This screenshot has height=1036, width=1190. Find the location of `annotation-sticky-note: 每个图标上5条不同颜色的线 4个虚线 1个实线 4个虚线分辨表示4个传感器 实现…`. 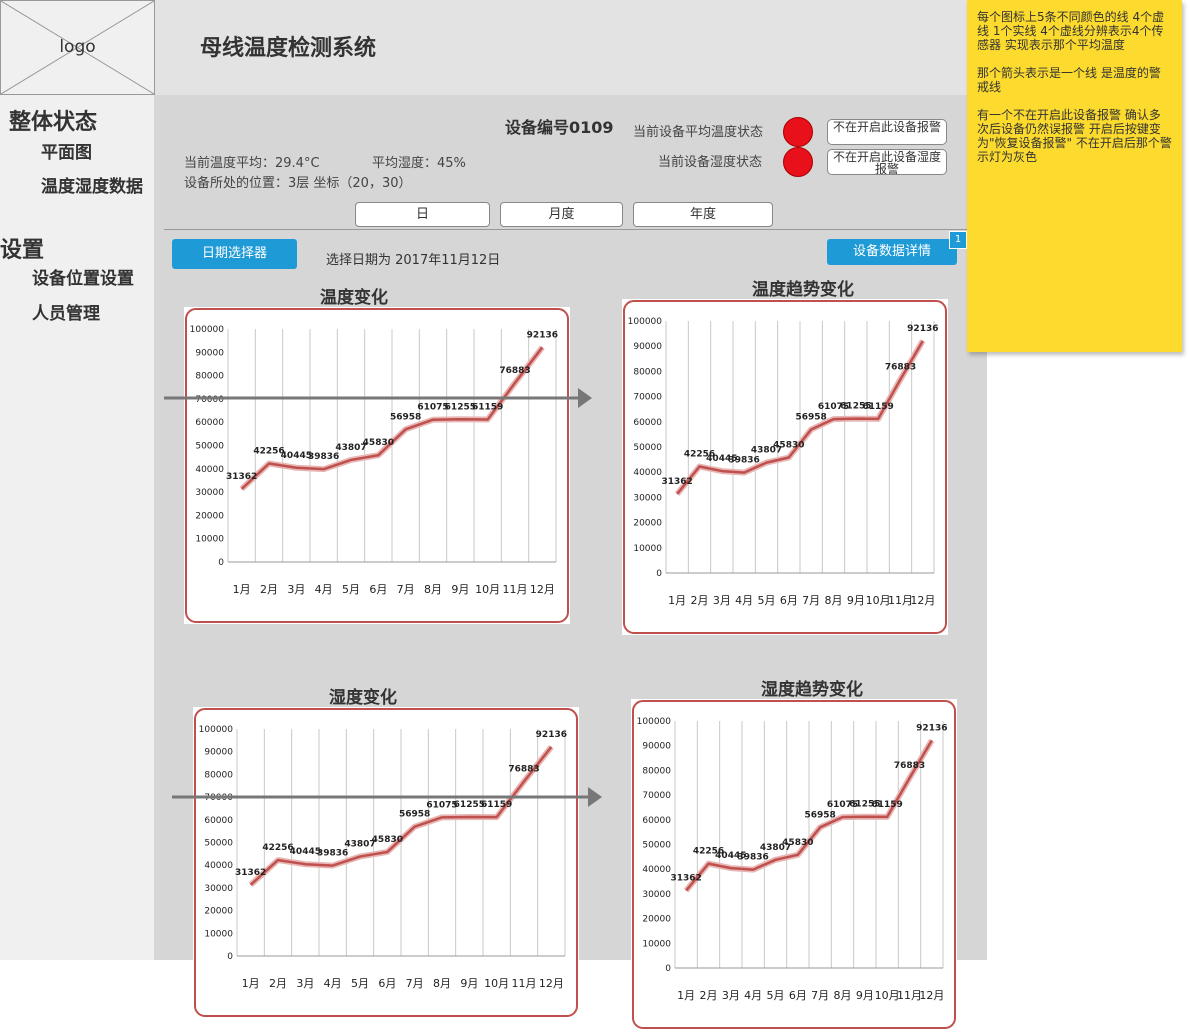

annotation-sticky-note: 每个图标上5条不同颜色的线 4个虚线 1个实线 4个虚线分辨表示4个传感器 实现… is located at coordinates (1074, 176).